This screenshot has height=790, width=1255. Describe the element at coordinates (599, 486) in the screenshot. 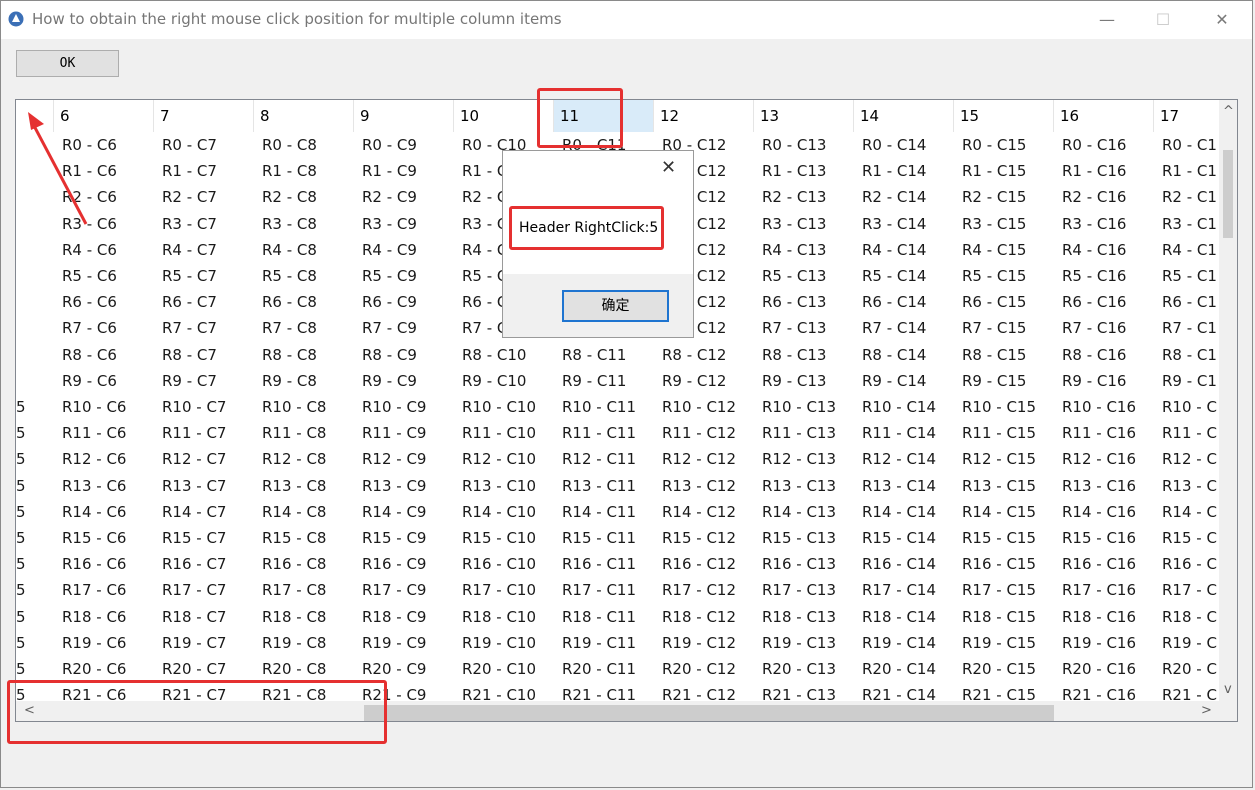

I see `grid-cell: R13 - C11` at that location.